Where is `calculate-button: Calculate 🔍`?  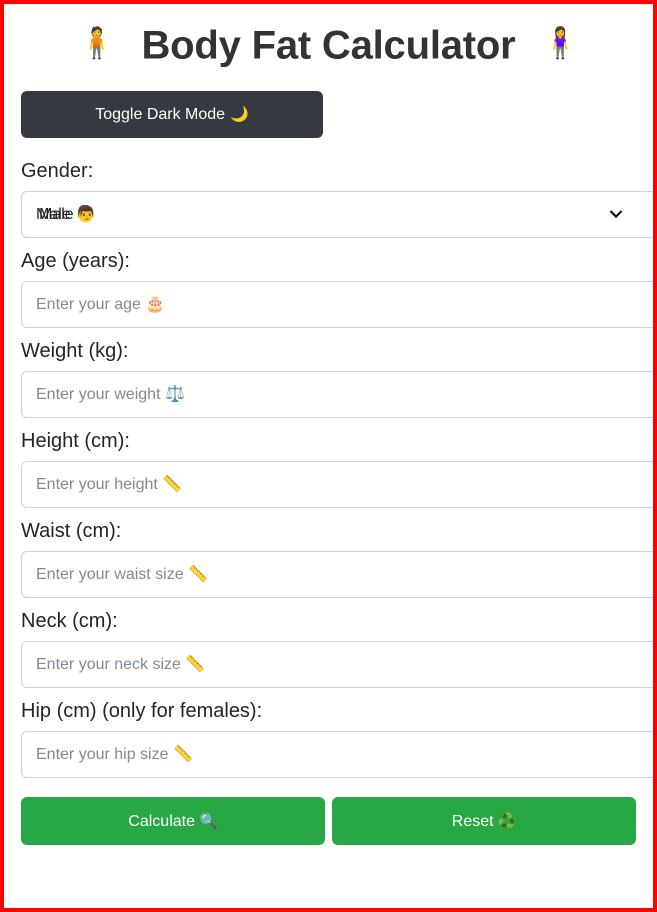 calculate-button: Calculate 🔍 is located at coordinates (173, 821).